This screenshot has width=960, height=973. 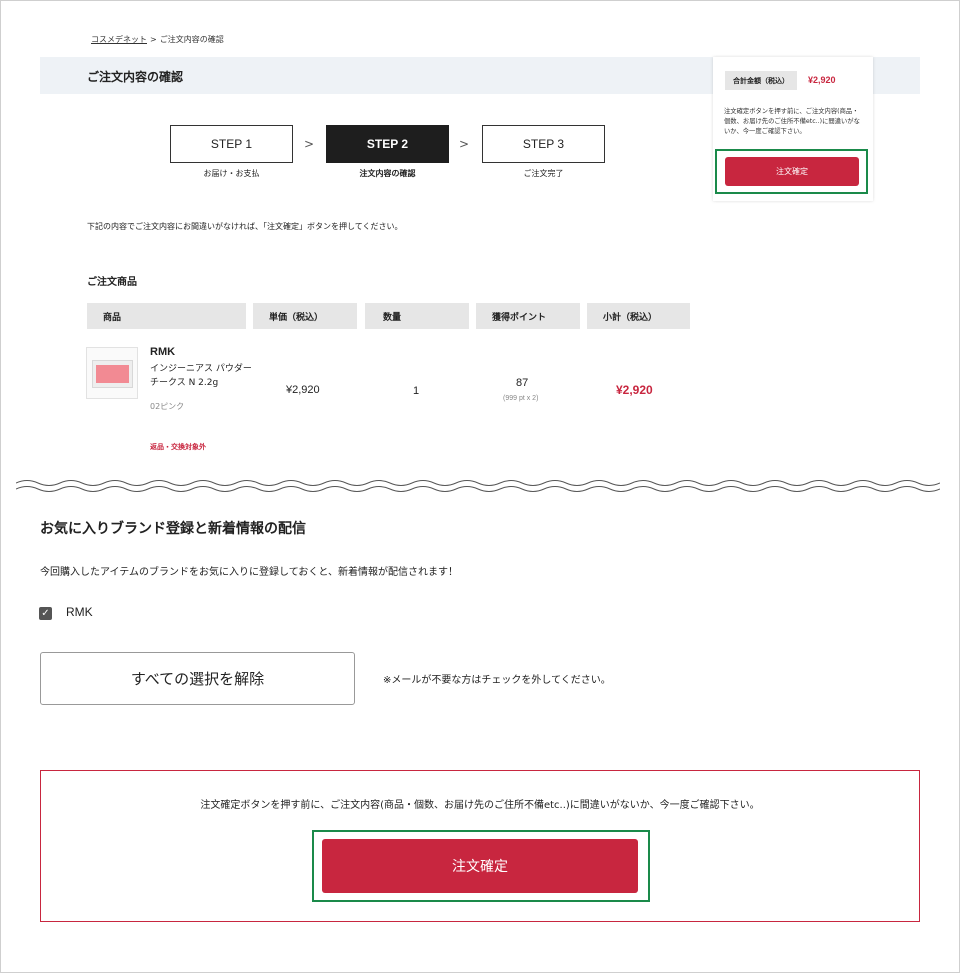 What do you see at coordinates (761, 80) in the screenshot?
I see `total-label: 合計金額（税込）` at bounding box center [761, 80].